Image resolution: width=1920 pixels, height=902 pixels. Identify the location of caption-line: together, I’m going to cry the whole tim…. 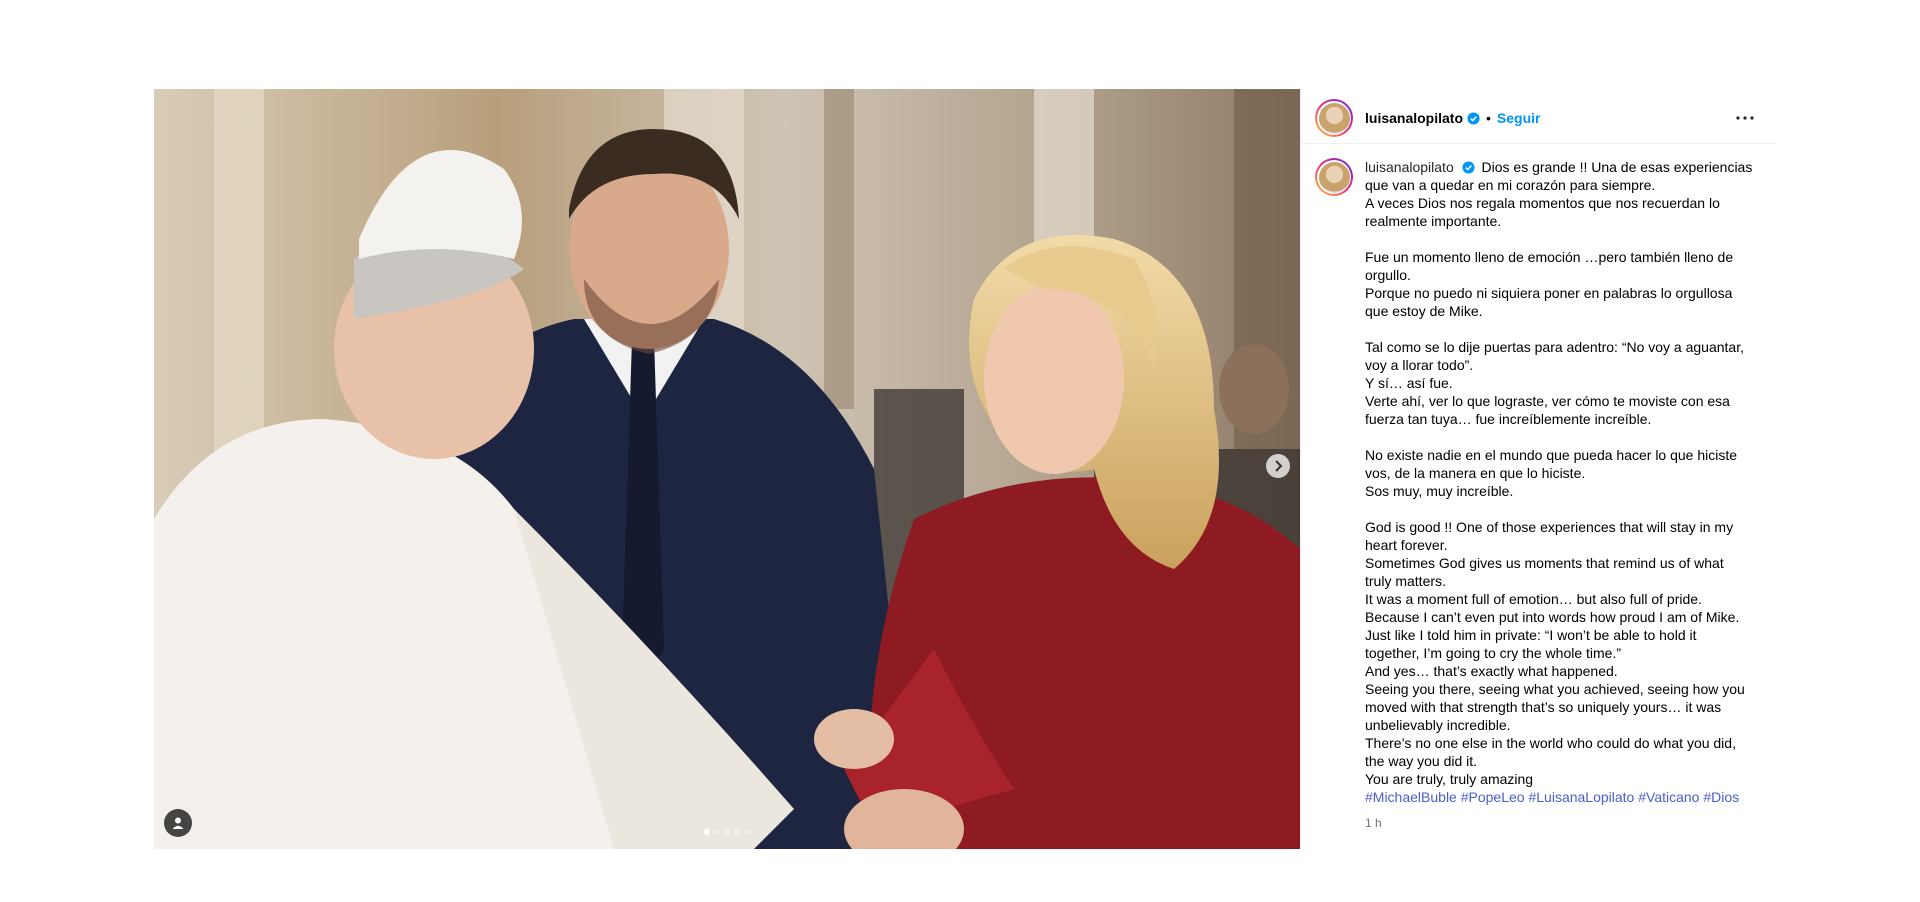
(1493, 653).